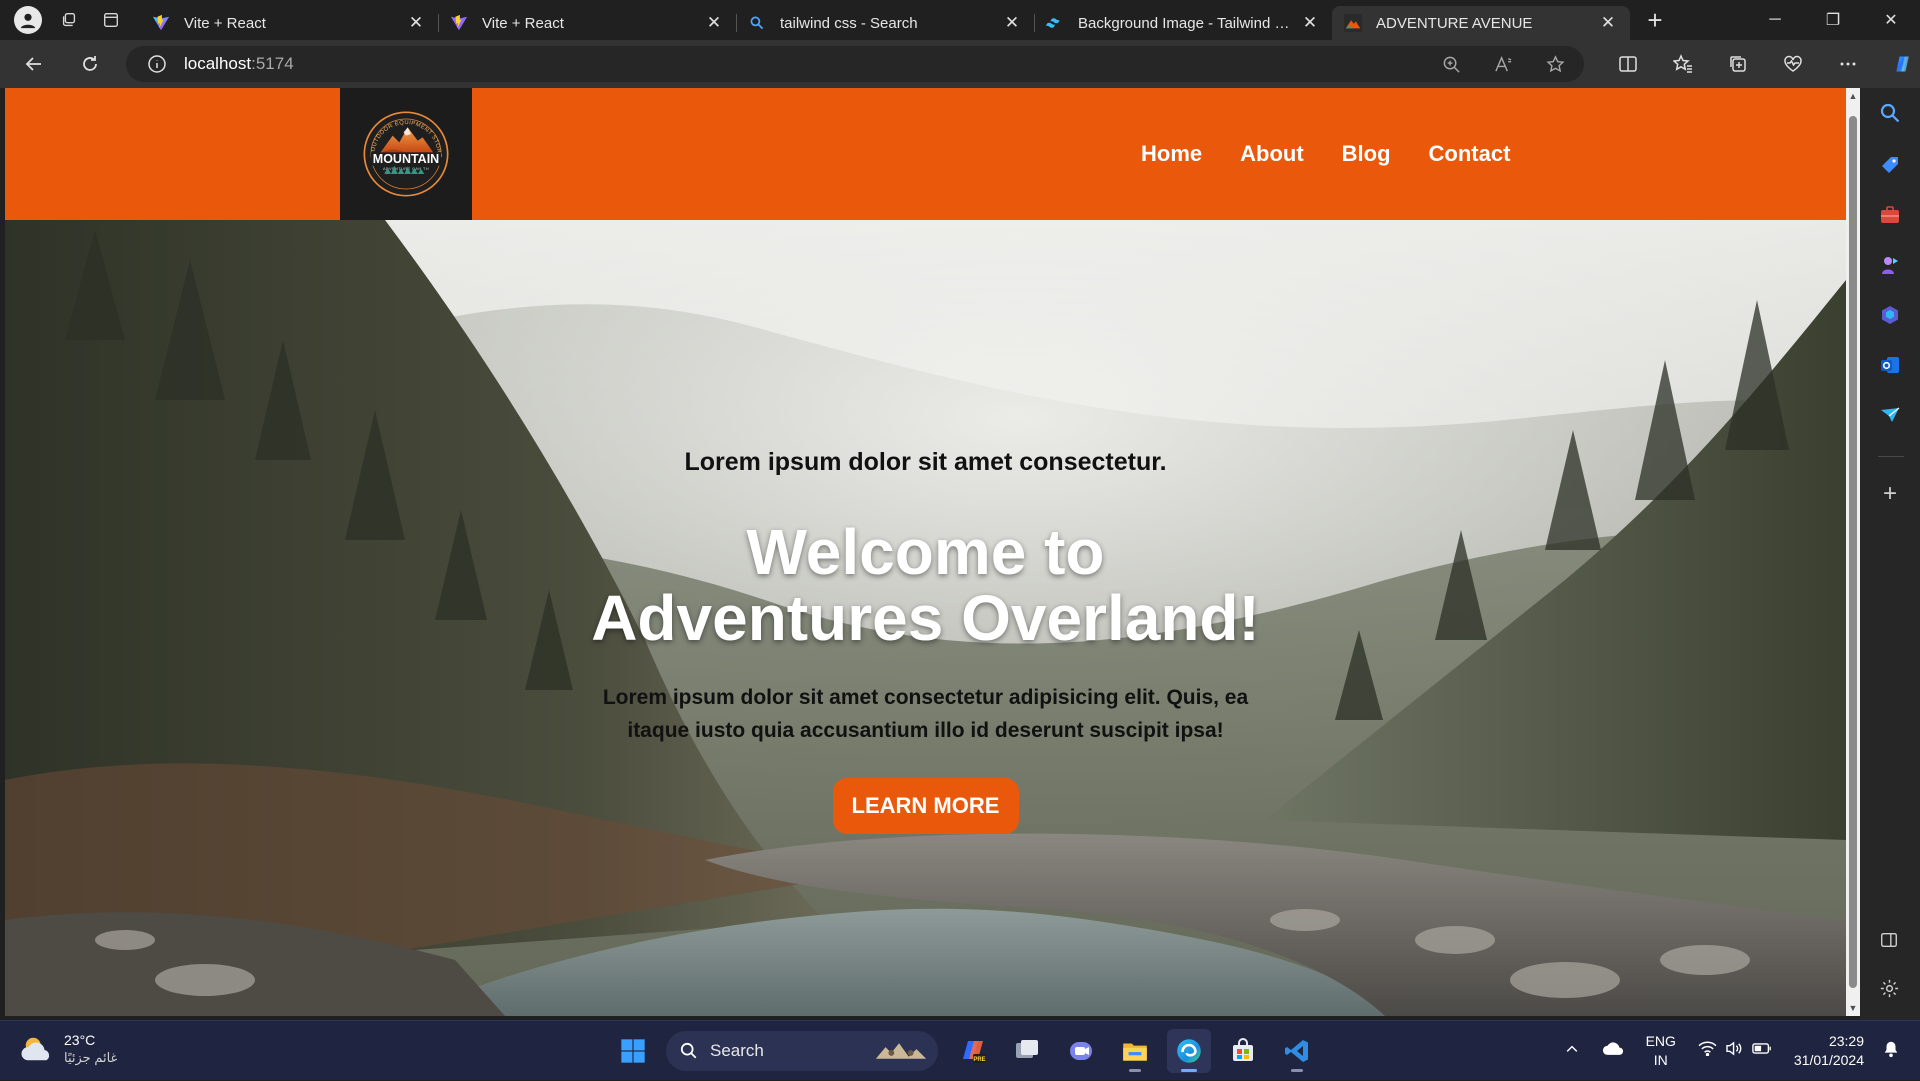  I want to click on scroll-up-icon: ▲, so click(1853, 96).